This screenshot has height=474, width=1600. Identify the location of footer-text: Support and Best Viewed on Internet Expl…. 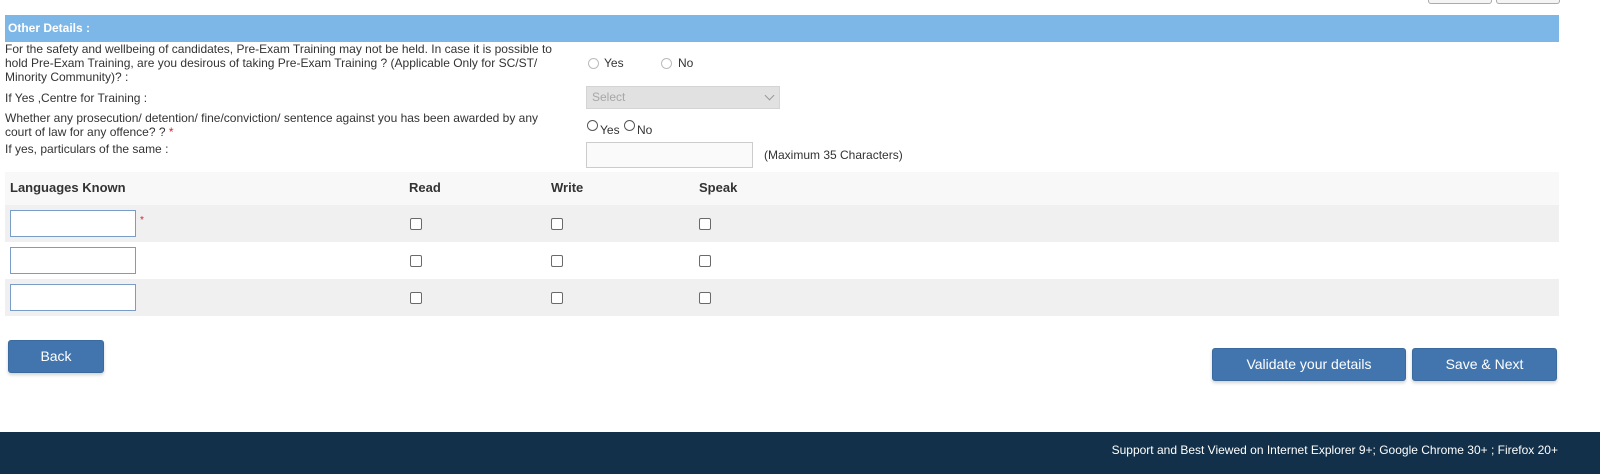
(1334, 450).